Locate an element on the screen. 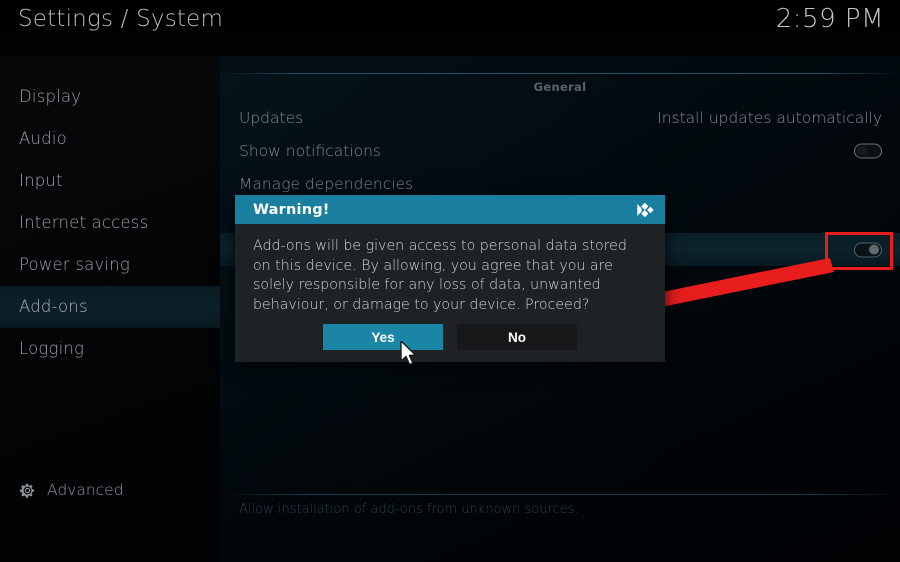  advanced-label: Advanced is located at coordinates (85, 490).